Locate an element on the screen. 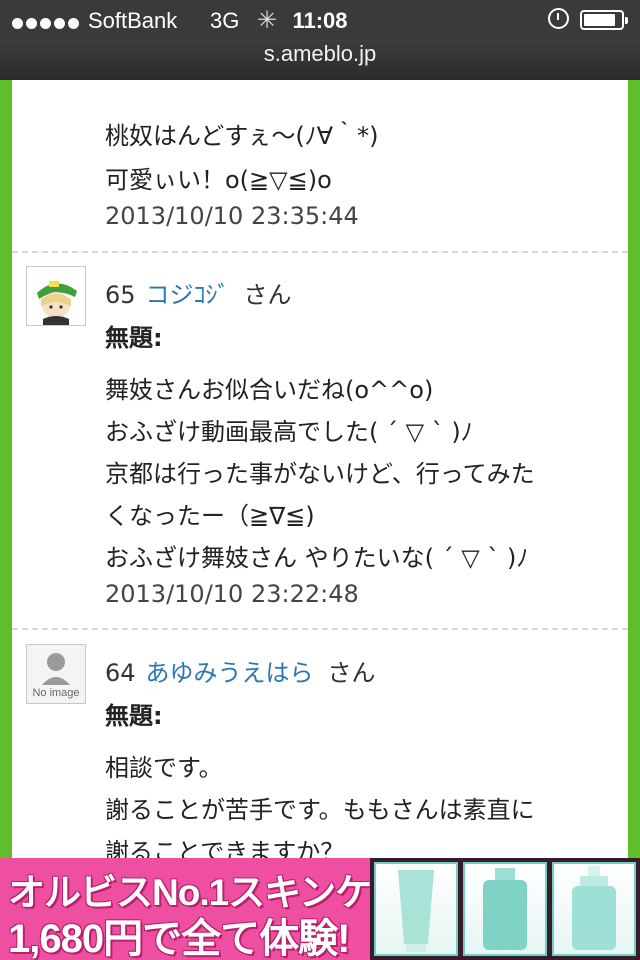  clock: 11:08 is located at coordinates (320, 20).